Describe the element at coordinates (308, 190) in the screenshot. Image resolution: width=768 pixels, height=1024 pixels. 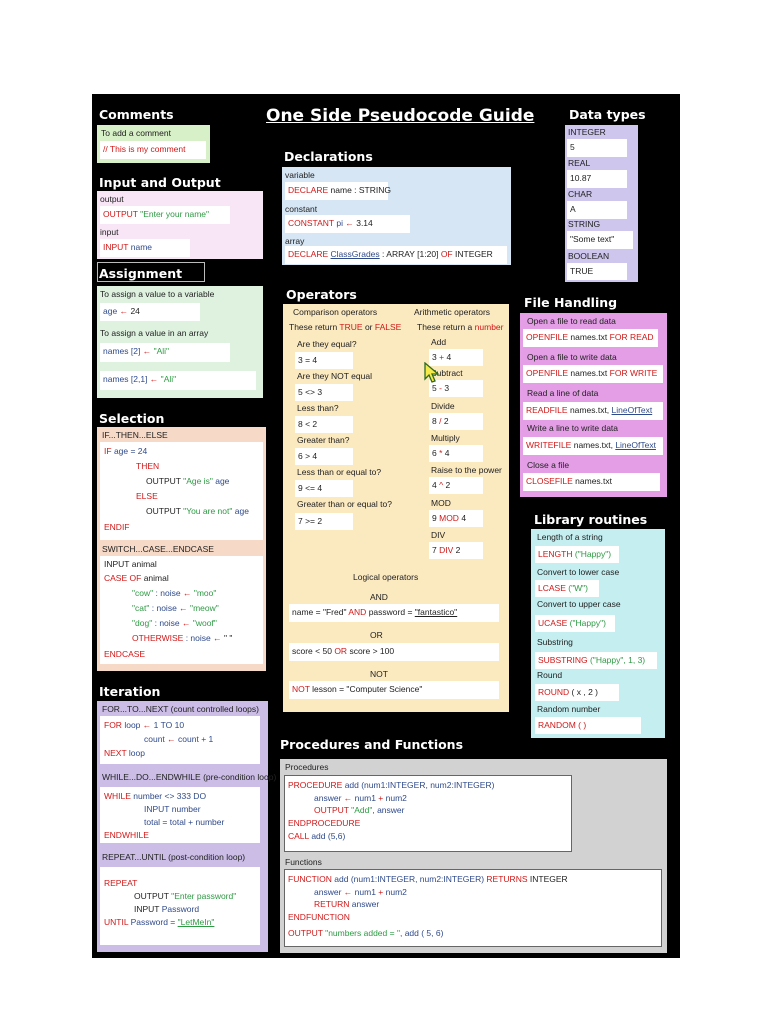
I see `declare-keyword: DECLARE` at that location.